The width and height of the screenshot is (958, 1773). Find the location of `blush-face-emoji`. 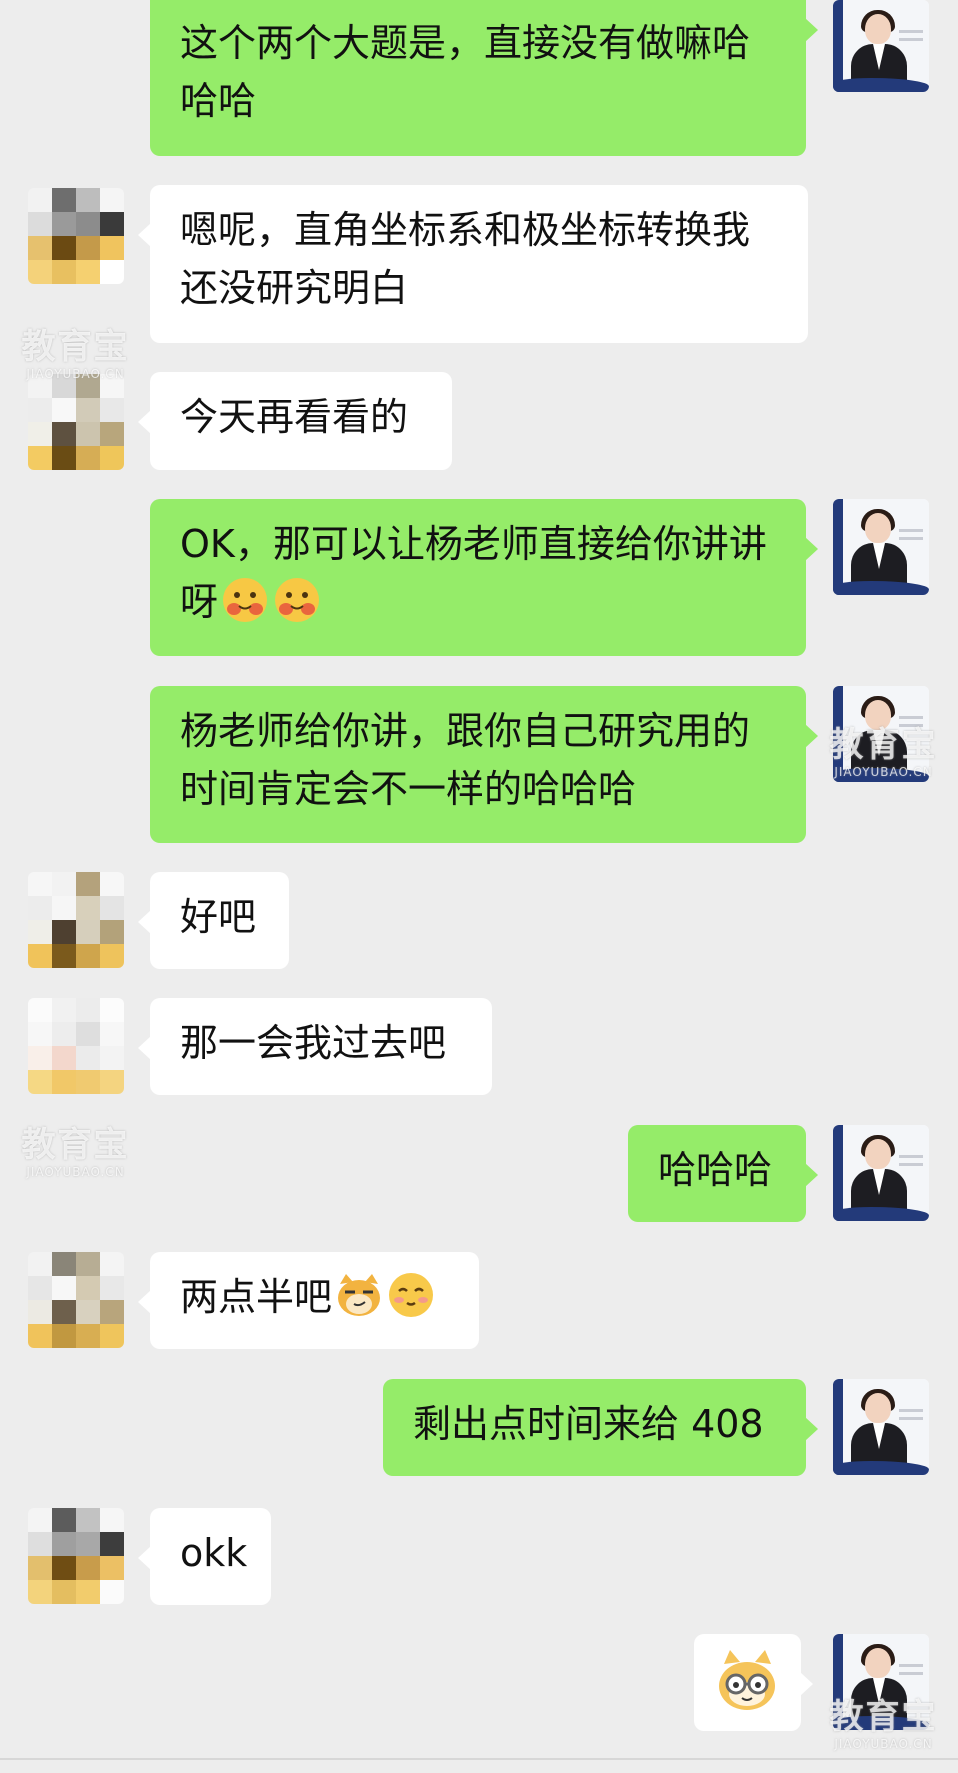

blush-face-emoji is located at coordinates (411, 1295).